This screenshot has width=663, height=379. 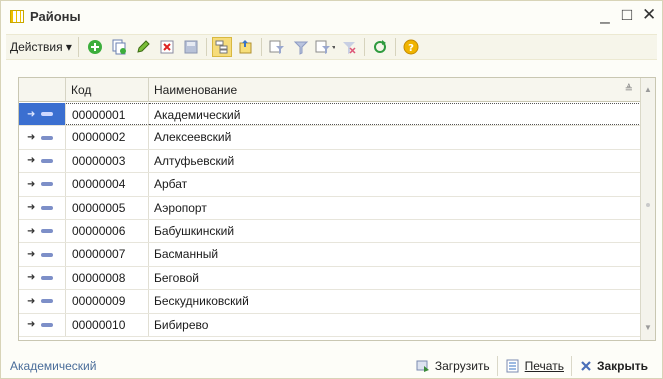 What do you see at coordinates (380, 47) in the screenshot?
I see `refresh-icon` at bounding box center [380, 47].